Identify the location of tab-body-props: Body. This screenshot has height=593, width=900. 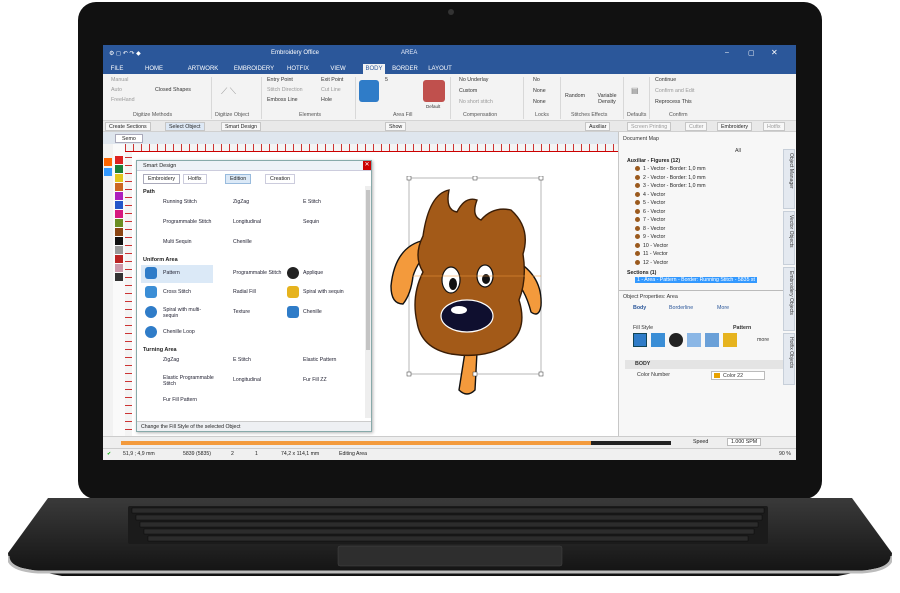
(639, 308).